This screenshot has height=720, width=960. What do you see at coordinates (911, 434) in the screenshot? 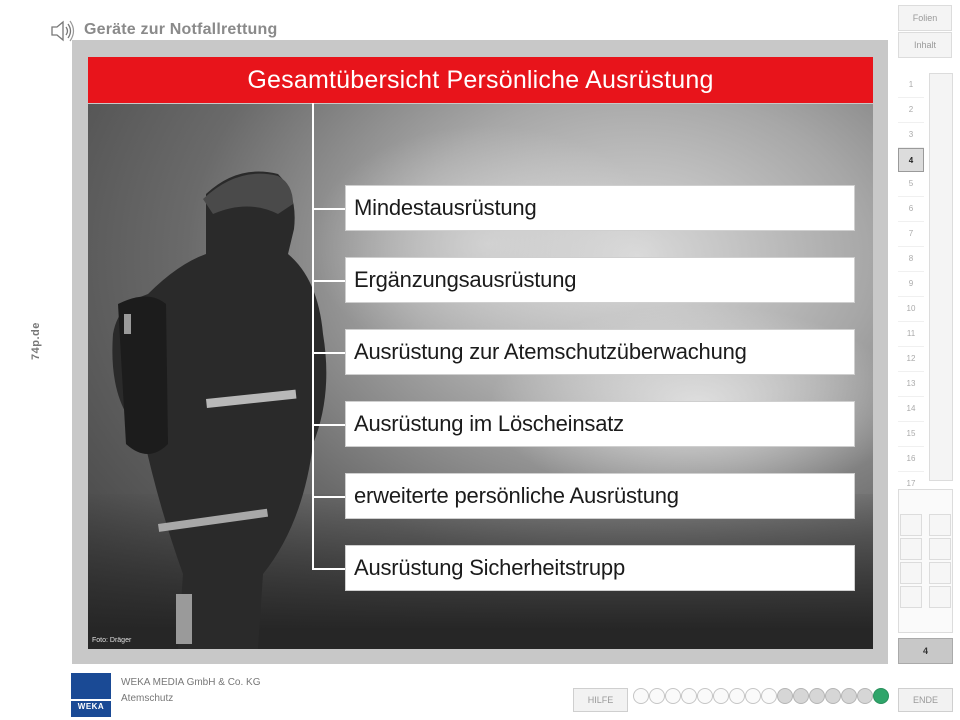
I see `slide-number-15: 15` at bounding box center [911, 434].